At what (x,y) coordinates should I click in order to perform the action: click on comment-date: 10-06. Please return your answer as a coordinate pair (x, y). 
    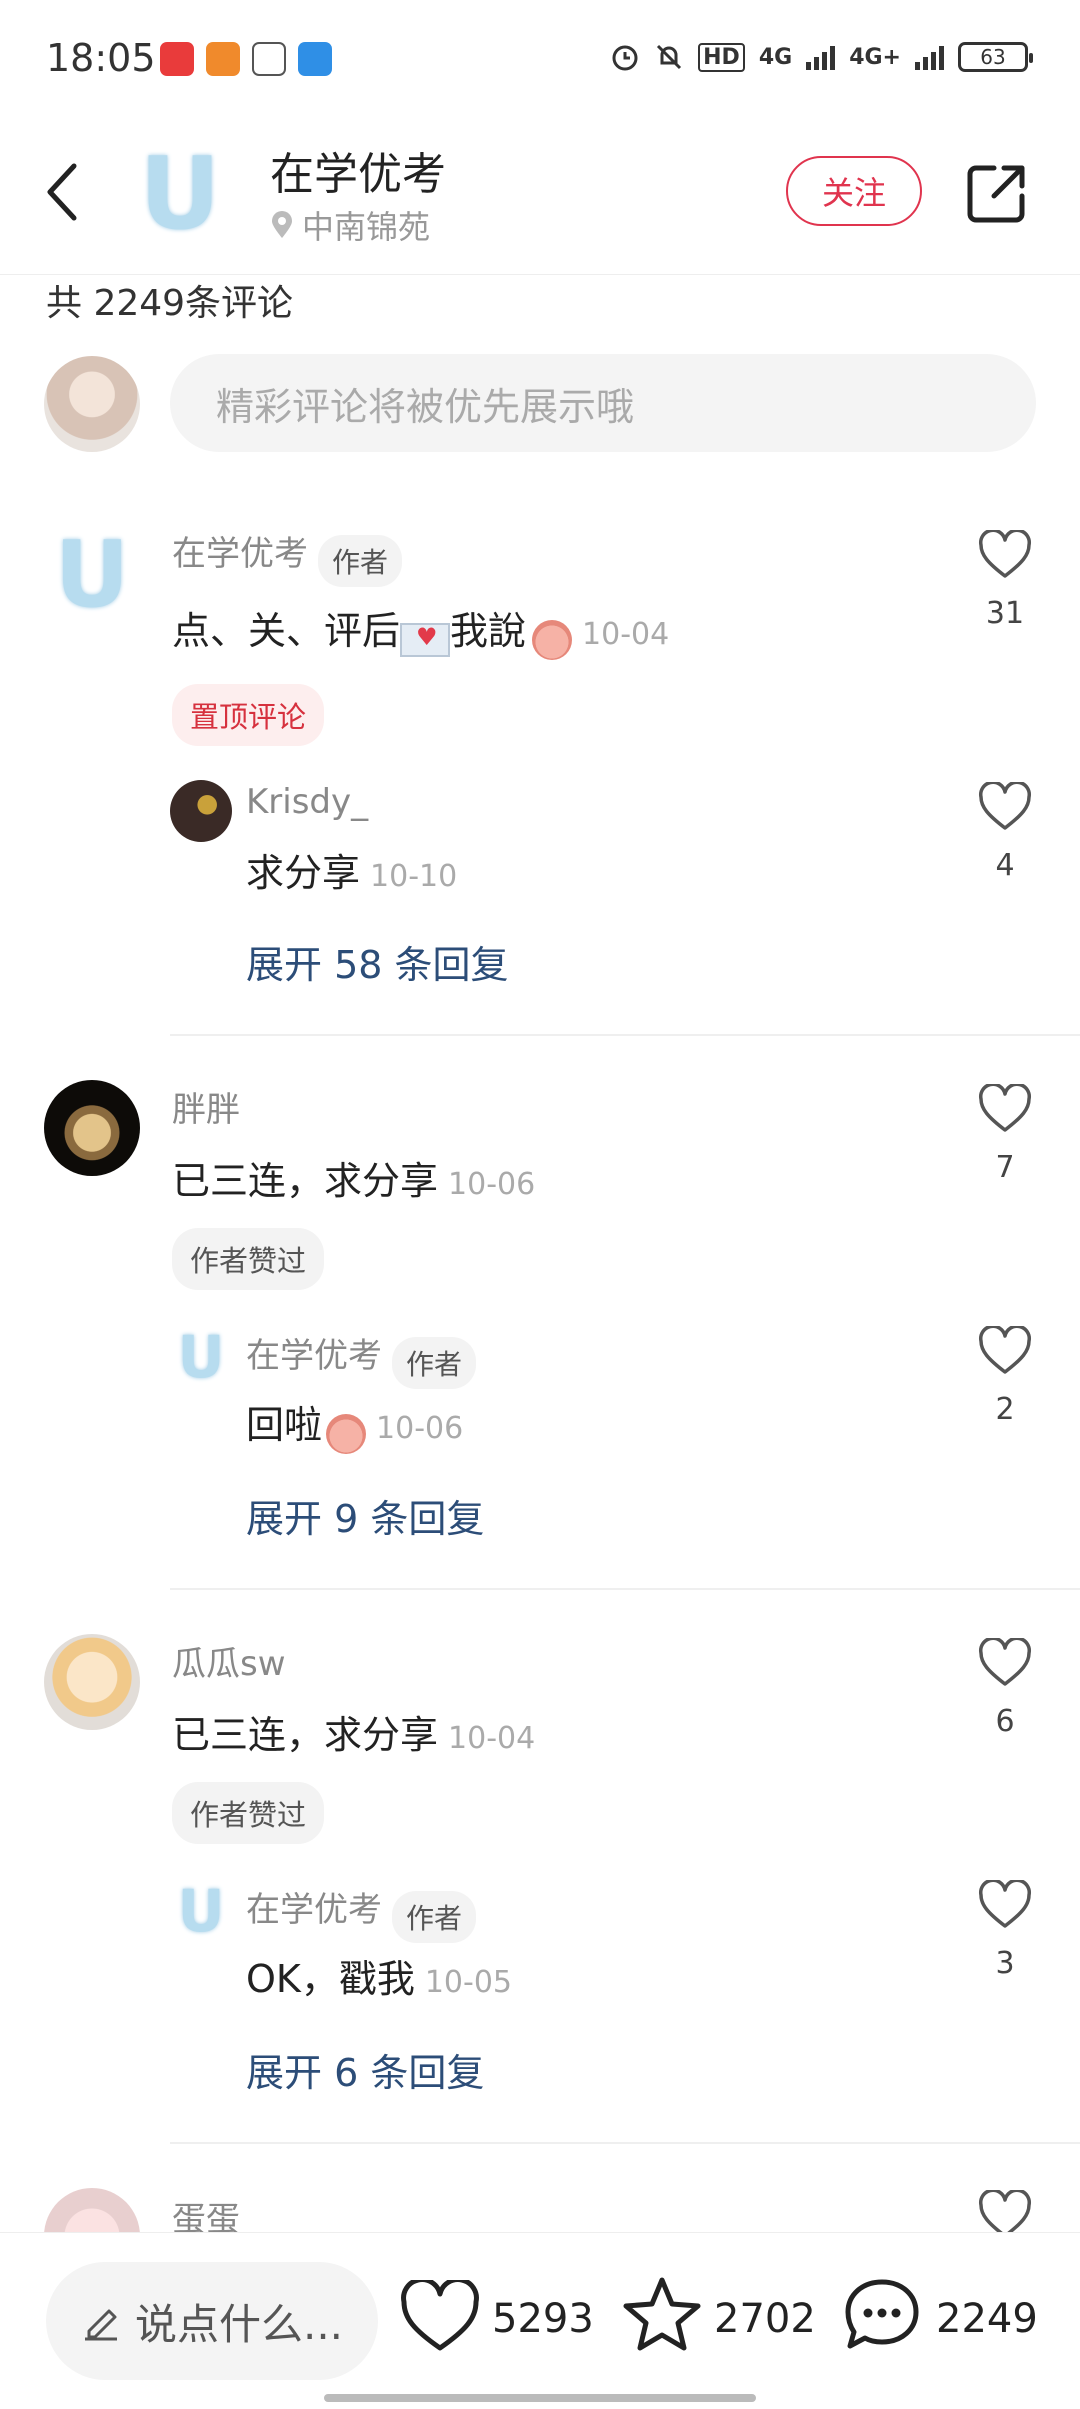
    Looking at the image, I should click on (492, 1184).